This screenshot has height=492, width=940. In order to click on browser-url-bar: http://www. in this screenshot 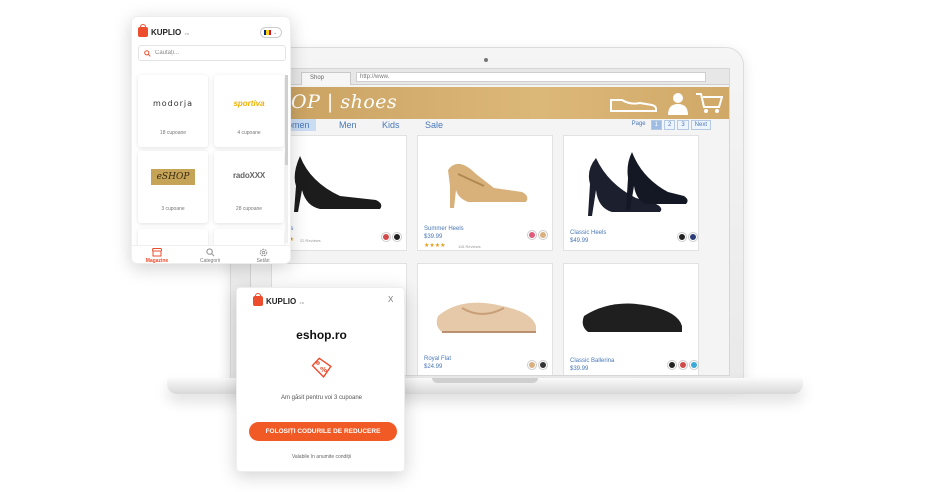, I will do `click(531, 77)`.